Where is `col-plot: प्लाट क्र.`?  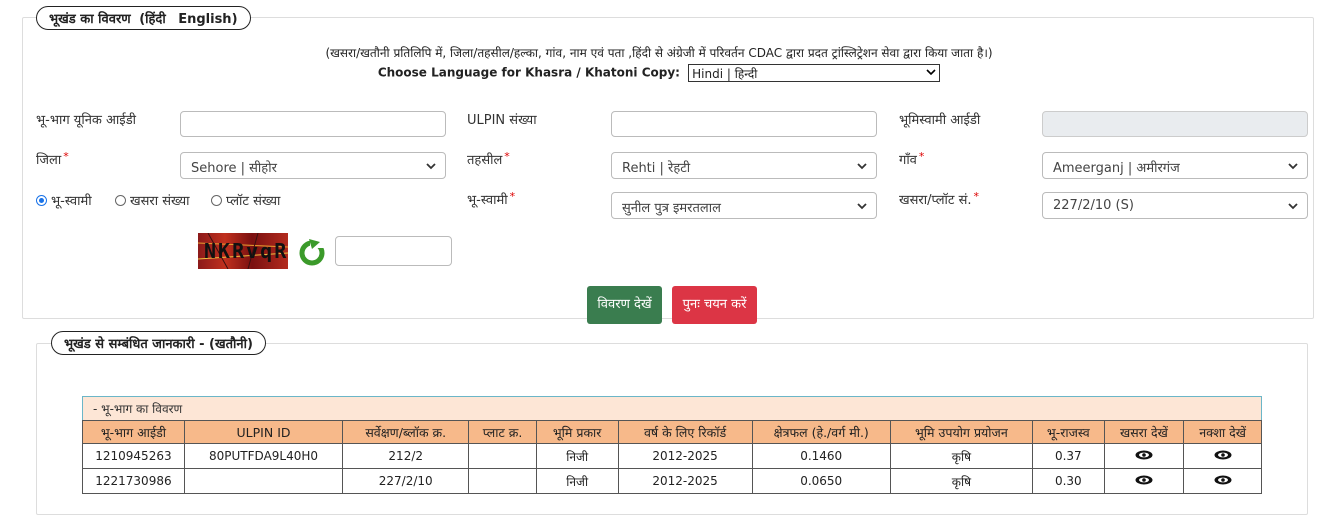 col-plot: प्लाट क्र. is located at coordinates (502, 432).